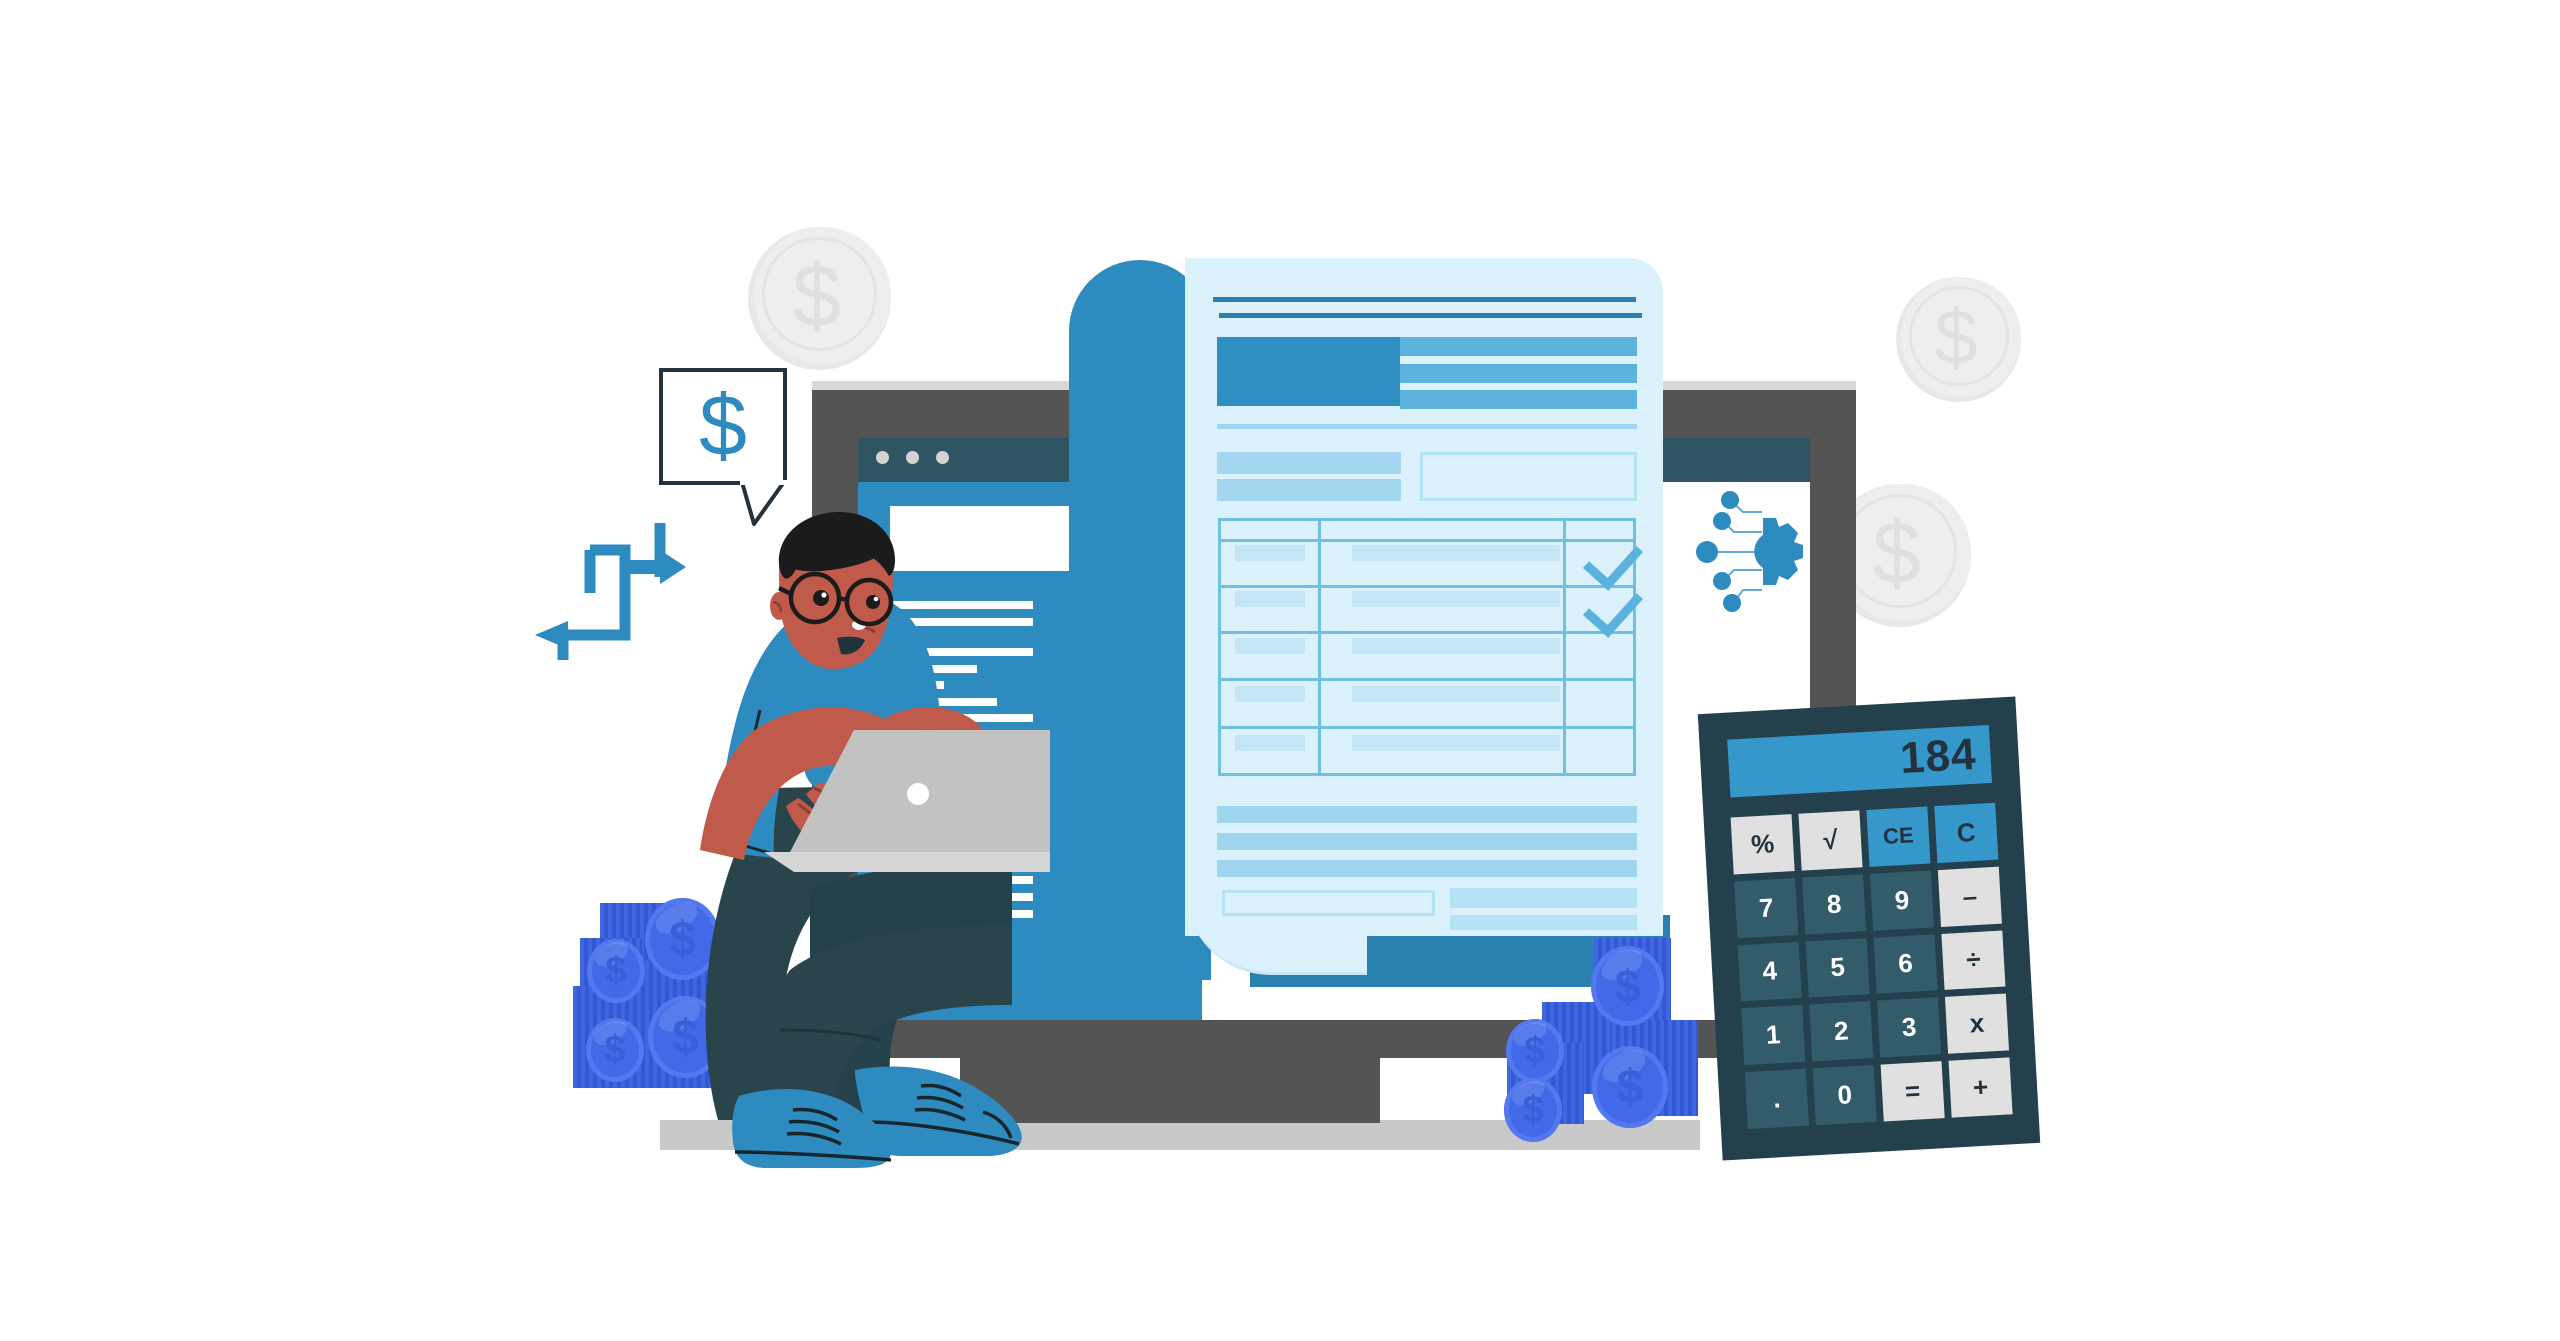 The height and width of the screenshot is (1341, 2560). I want to click on calculator-keypad: % √ CE C 7 8 9– 4 5 6 ÷ 1 2 3 x. 0 = +, so click(1871, 966).